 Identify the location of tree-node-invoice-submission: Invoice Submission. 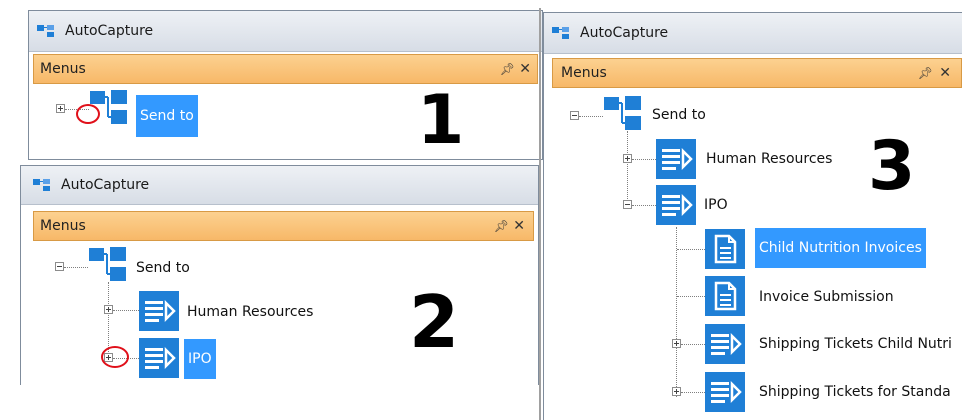
(826, 297).